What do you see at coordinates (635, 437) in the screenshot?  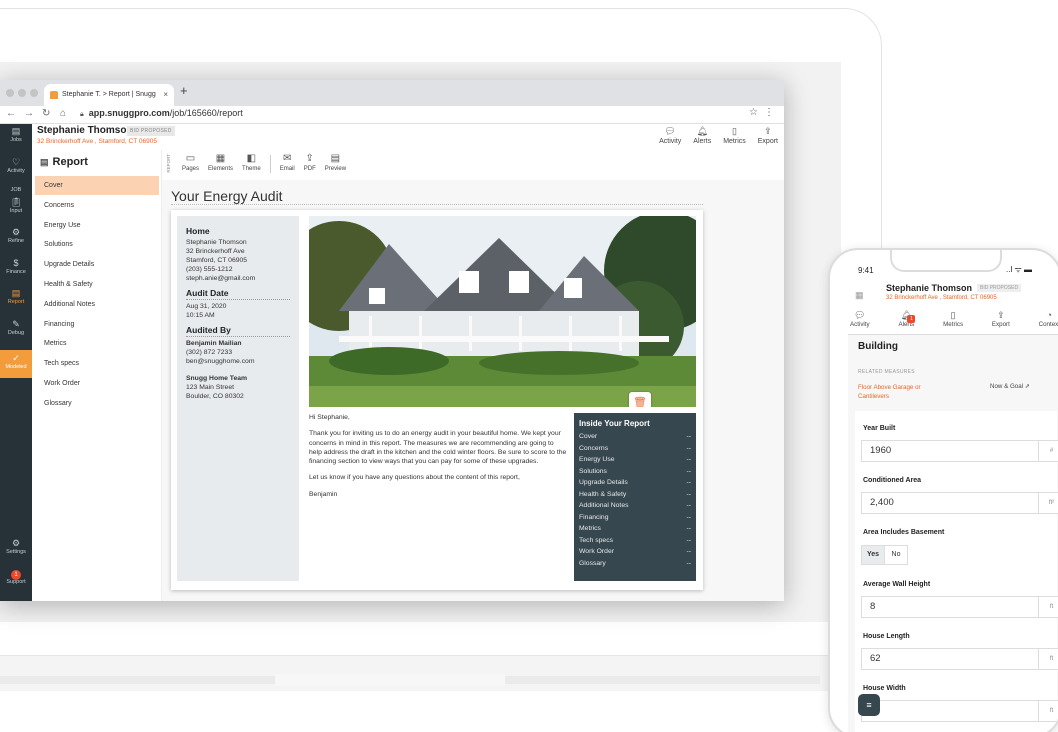 I see `toc-row: Cover --` at bounding box center [635, 437].